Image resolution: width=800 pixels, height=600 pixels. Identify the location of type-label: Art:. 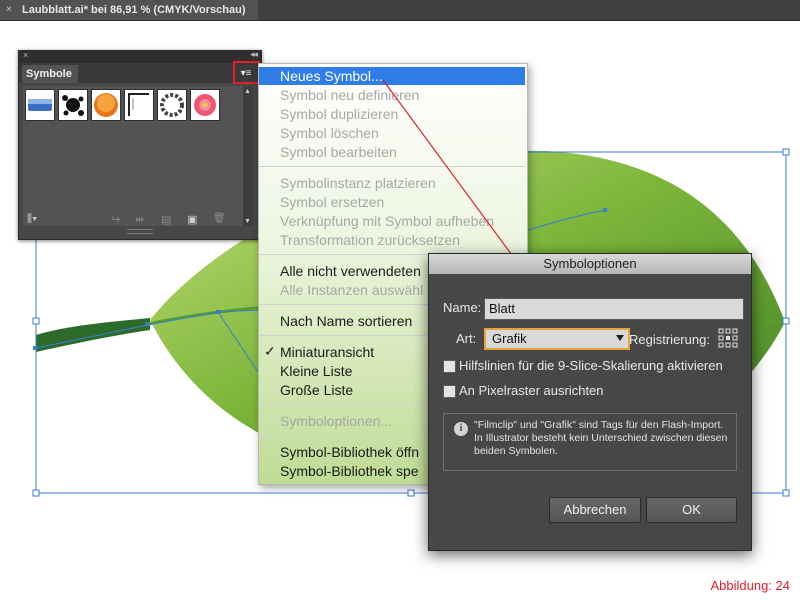
(466, 338).